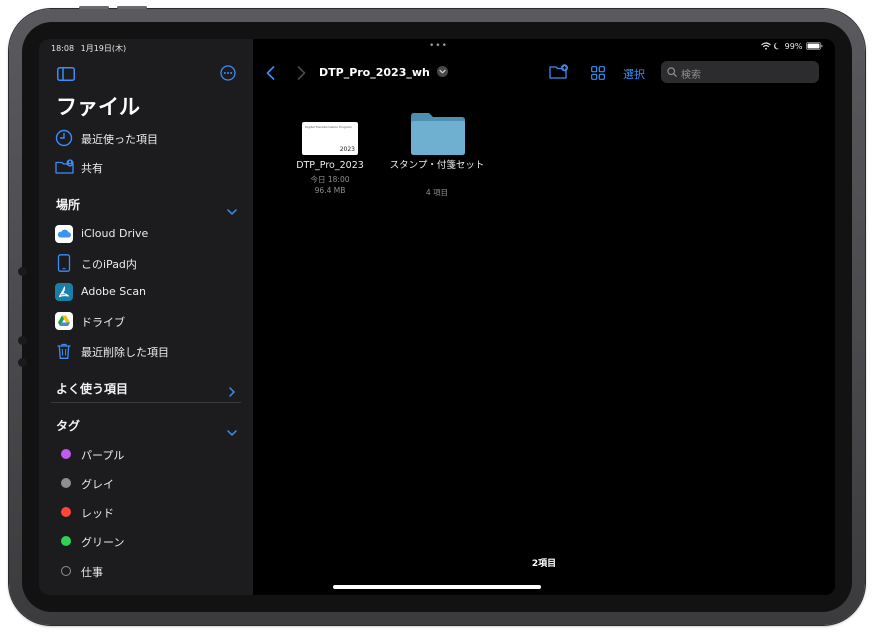 The image size is (874, 634). What do you see at coordinates (598, 72) in the screenshot?
I see `grid-view-icon` at bounding box center [598, 72].